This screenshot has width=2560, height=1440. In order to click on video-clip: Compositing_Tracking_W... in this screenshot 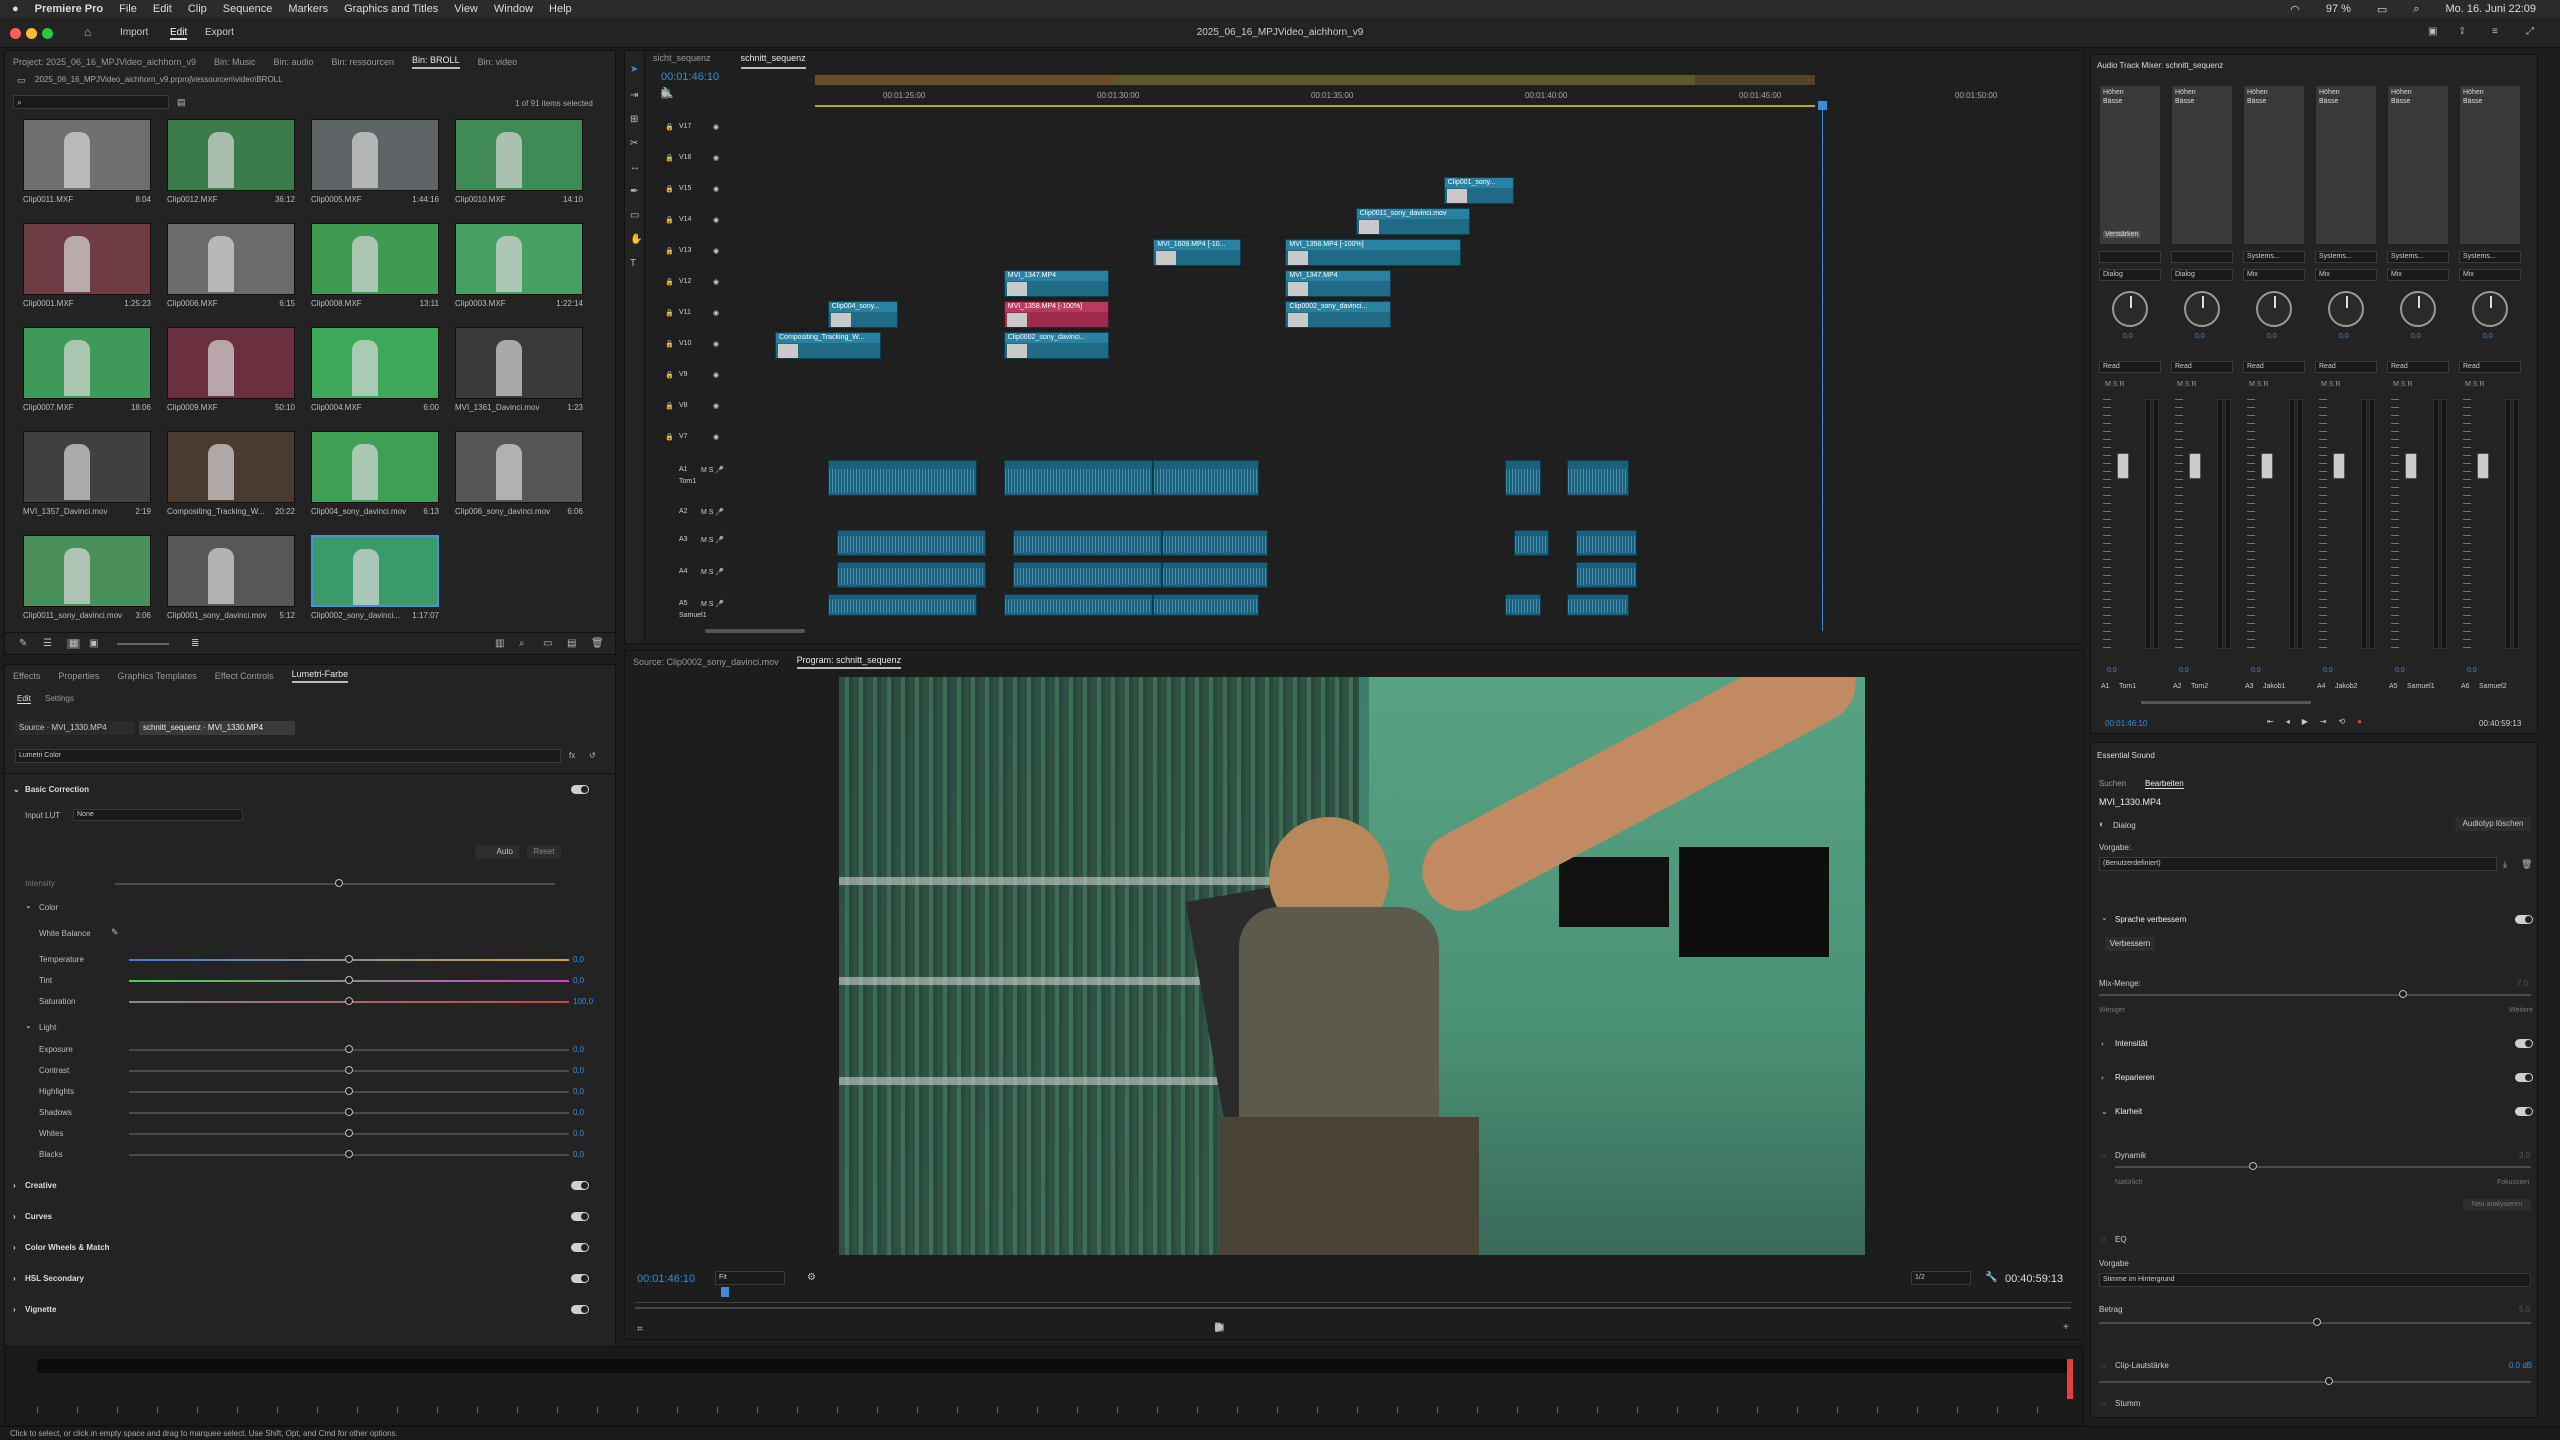, I will do `click(828, 345)`.